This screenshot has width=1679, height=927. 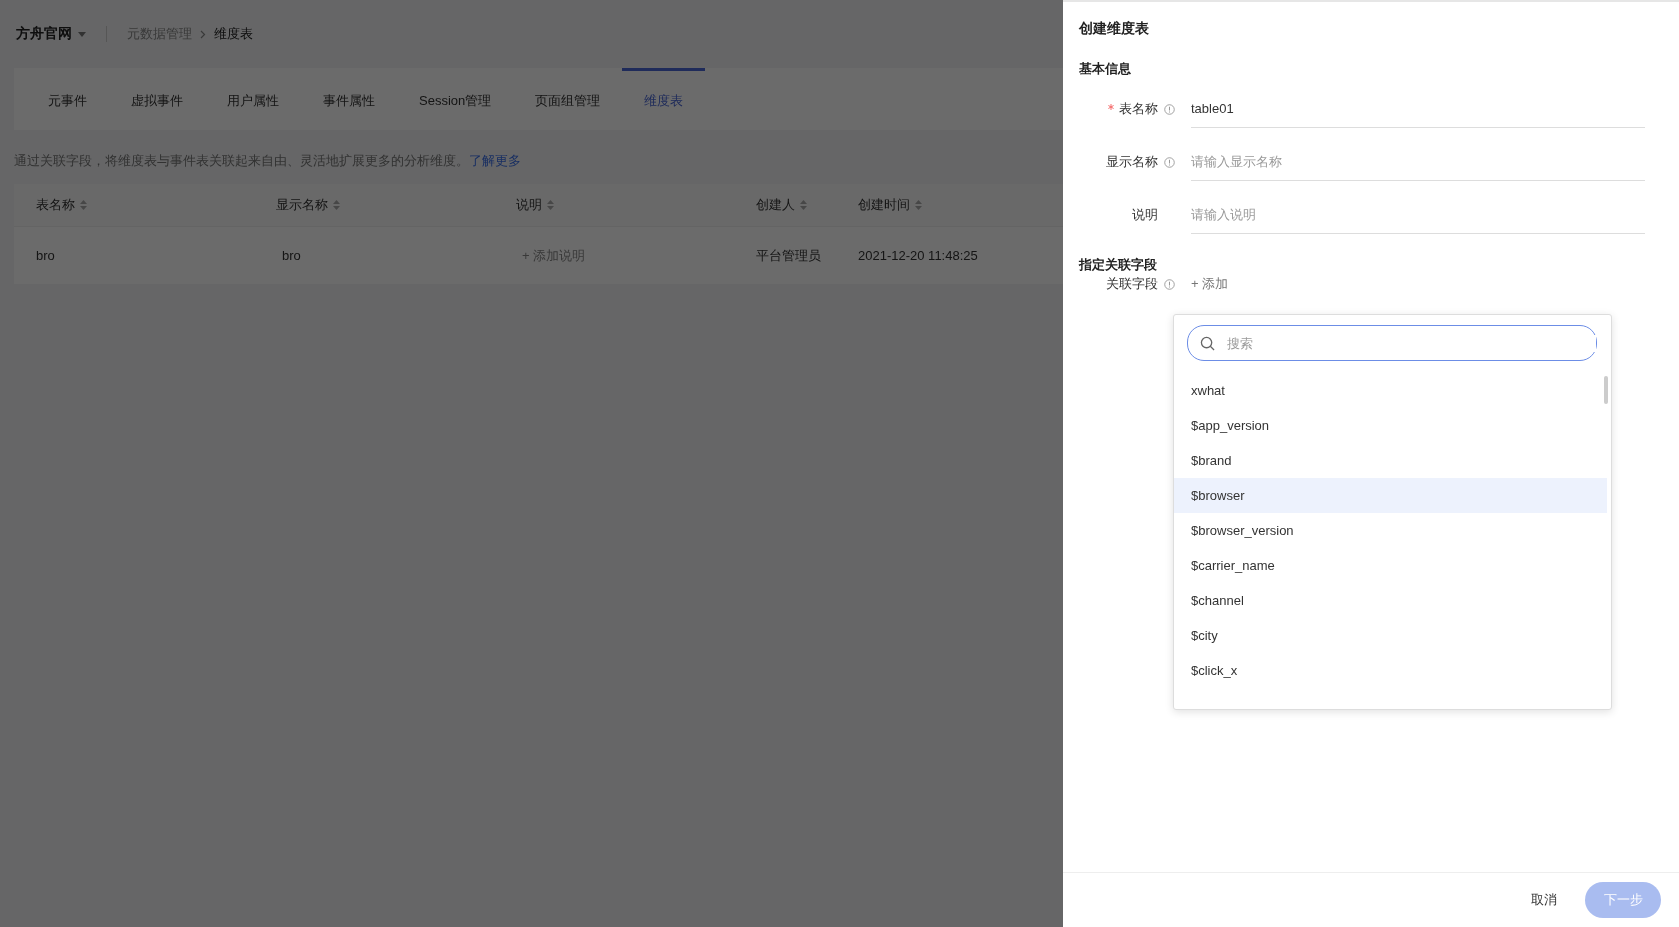 I want to click on dropdown-option: $app_version, so click(x=1390, y=425).